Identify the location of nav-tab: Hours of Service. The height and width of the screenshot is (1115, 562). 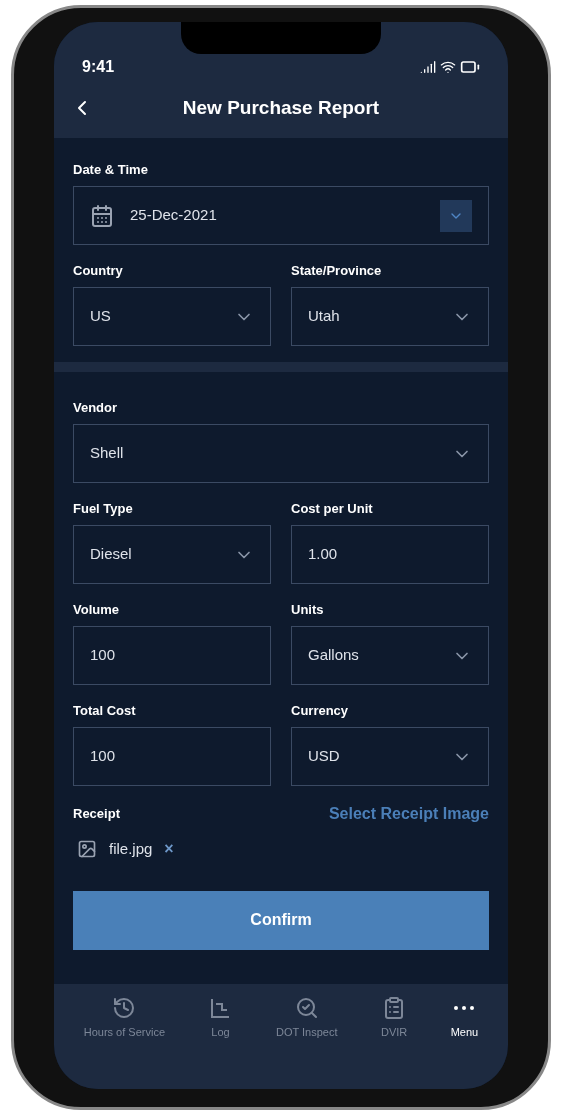
(124, 1018).